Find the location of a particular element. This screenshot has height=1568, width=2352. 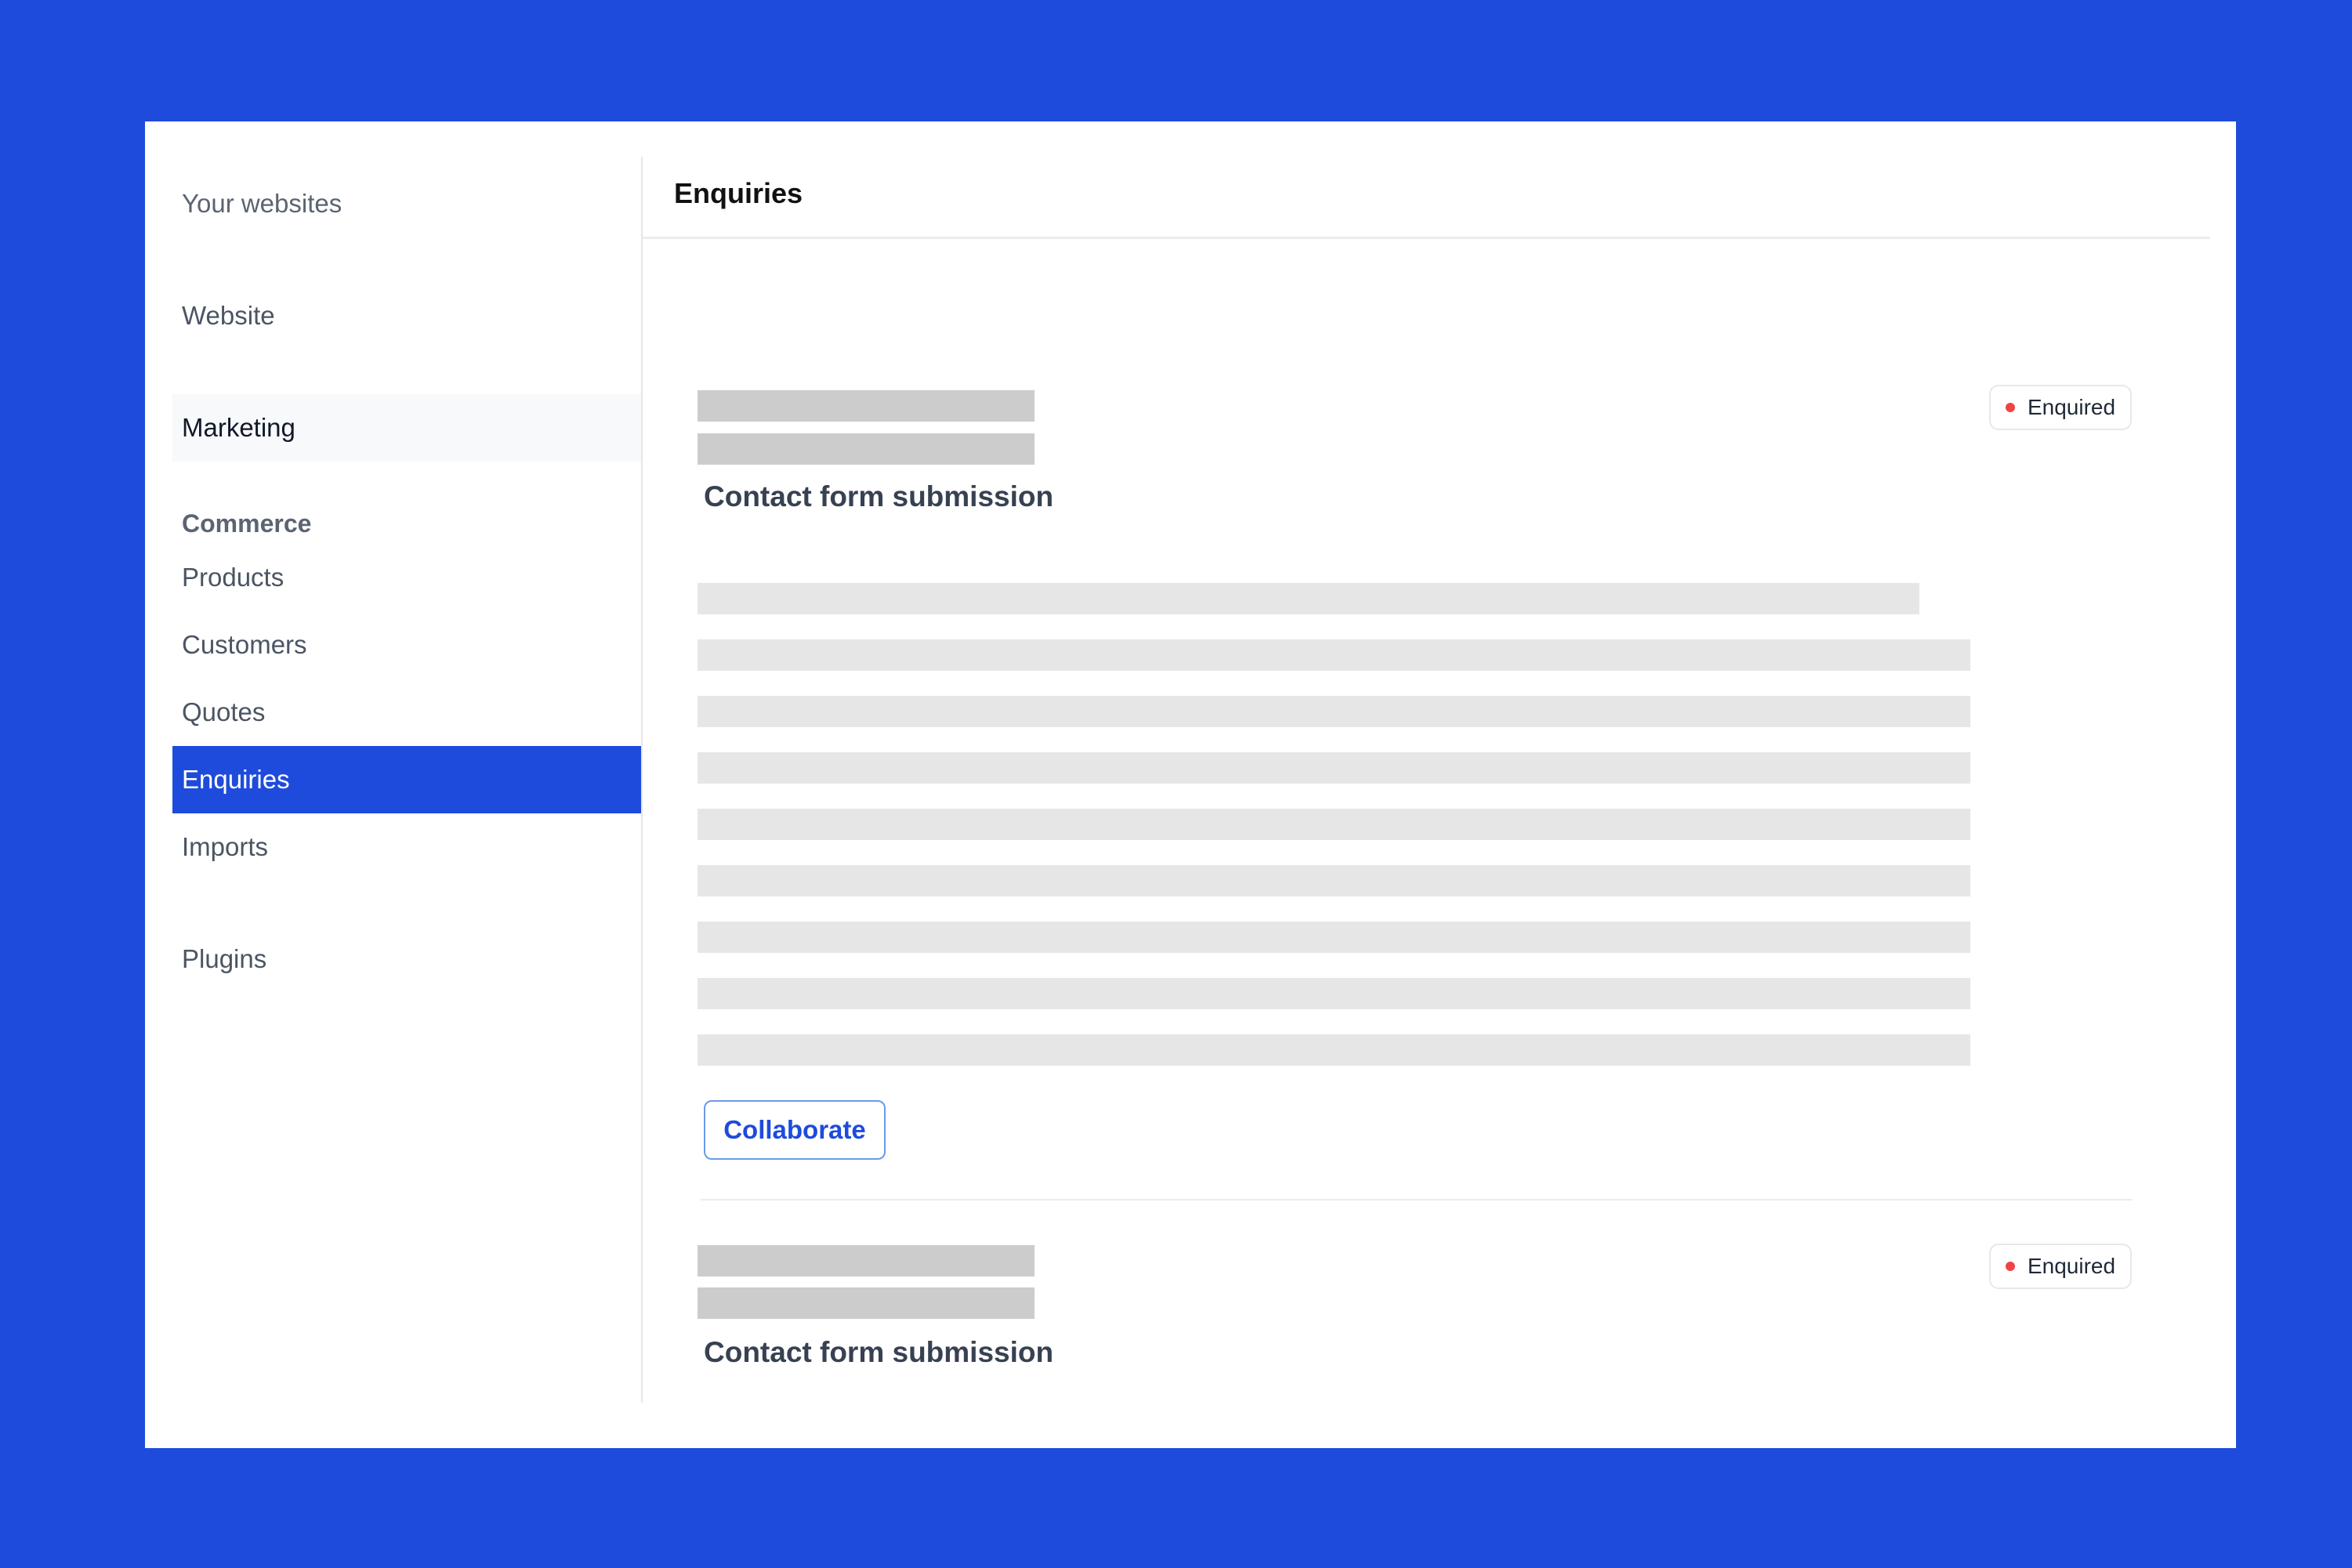

sidebar-item-label: Enquiries is located at coordinates (236, 779).